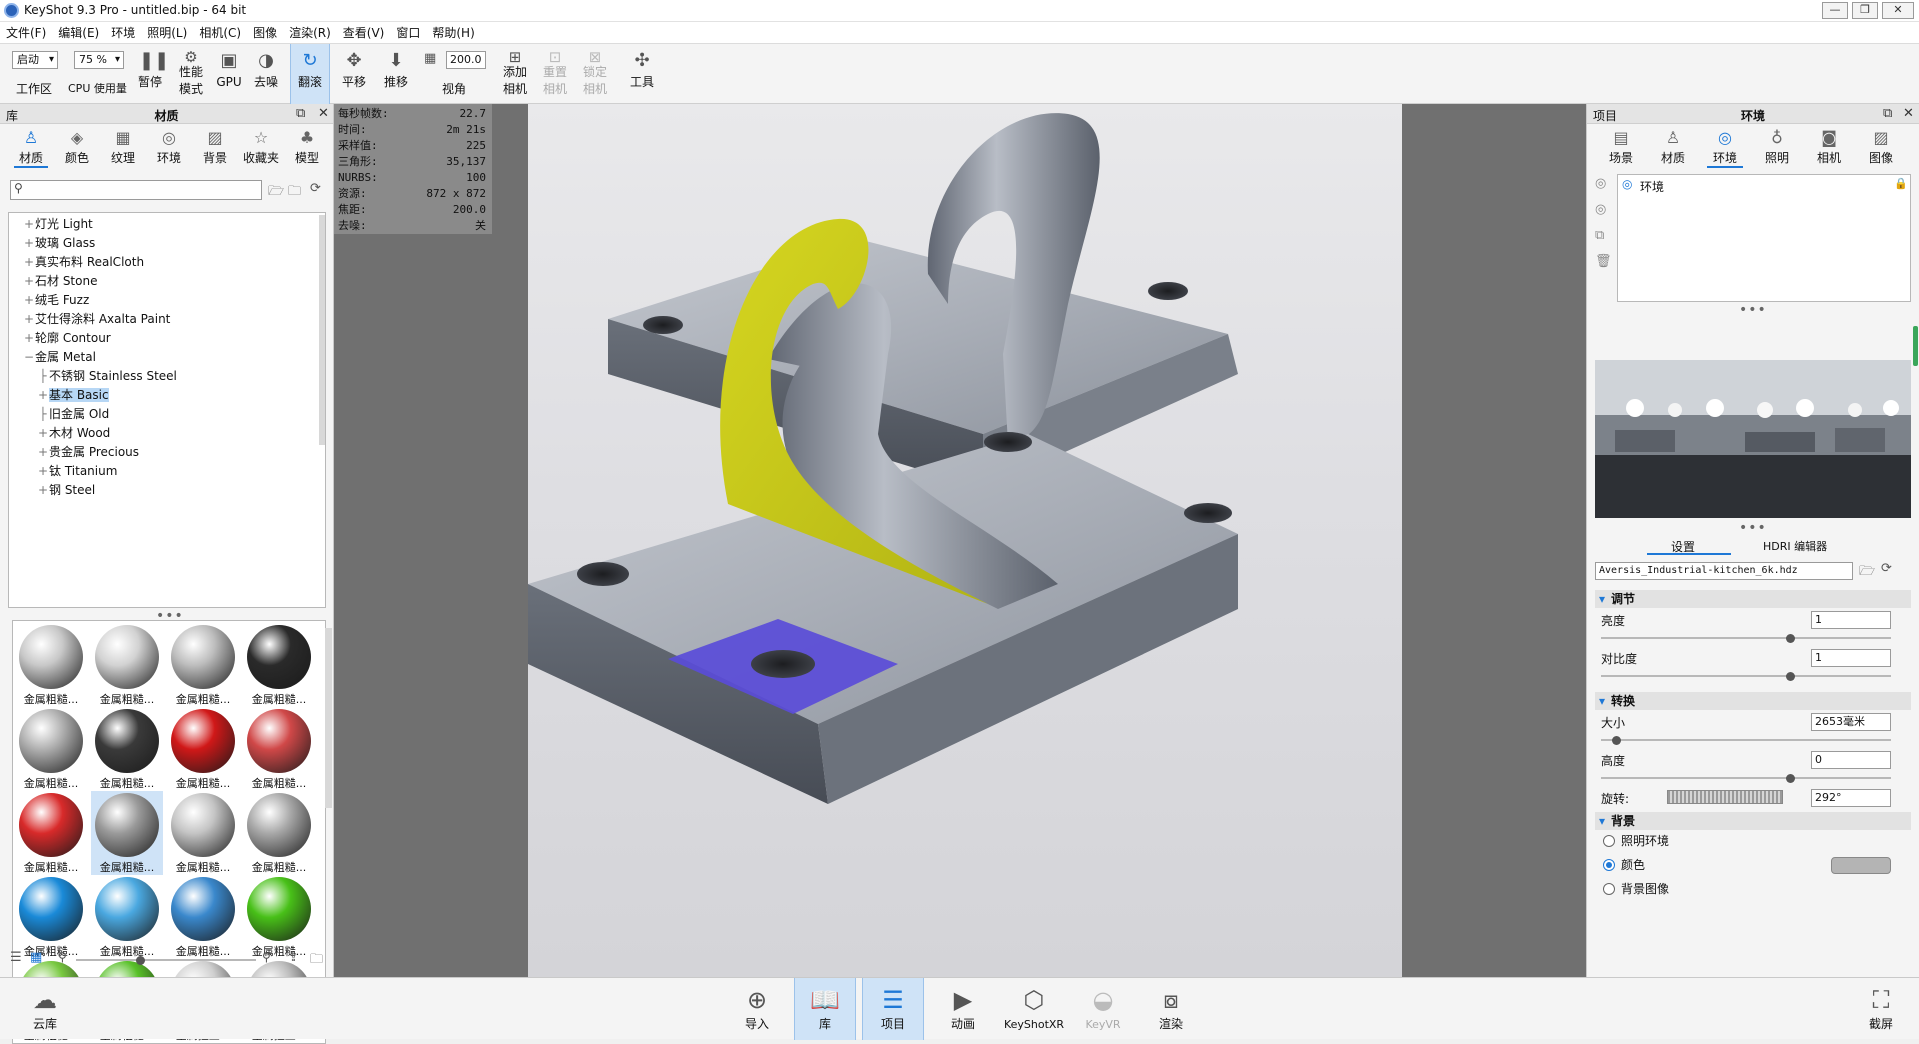  I want to click on dolly-button: ⬇ 推移, so click(396, 74).